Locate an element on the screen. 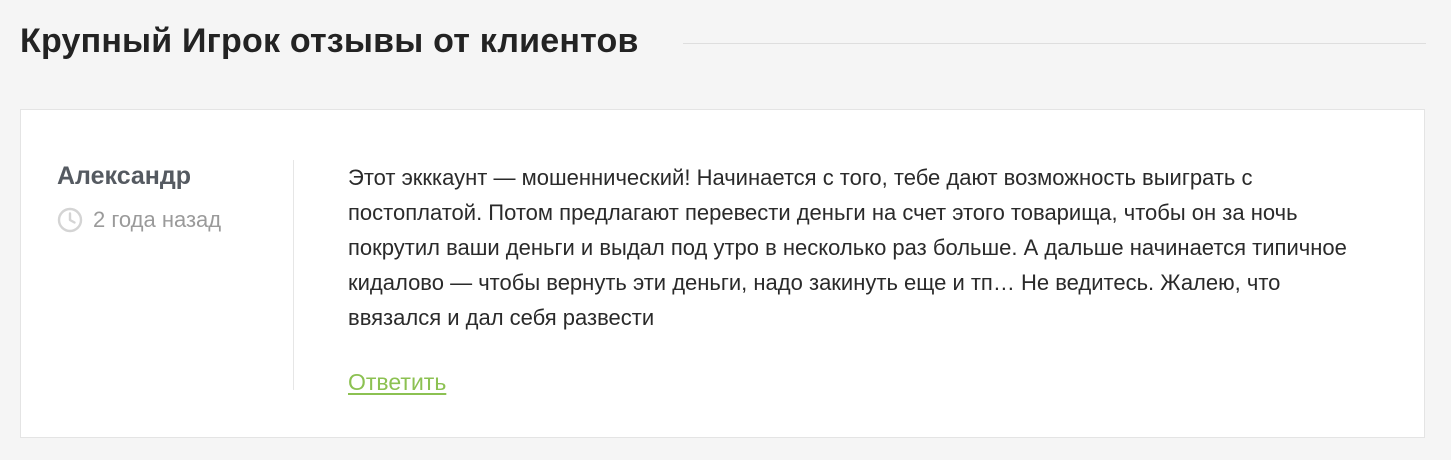 The width and height of the screenshot is (1451, 460). title-divider is located at coordinates (1054, 43).